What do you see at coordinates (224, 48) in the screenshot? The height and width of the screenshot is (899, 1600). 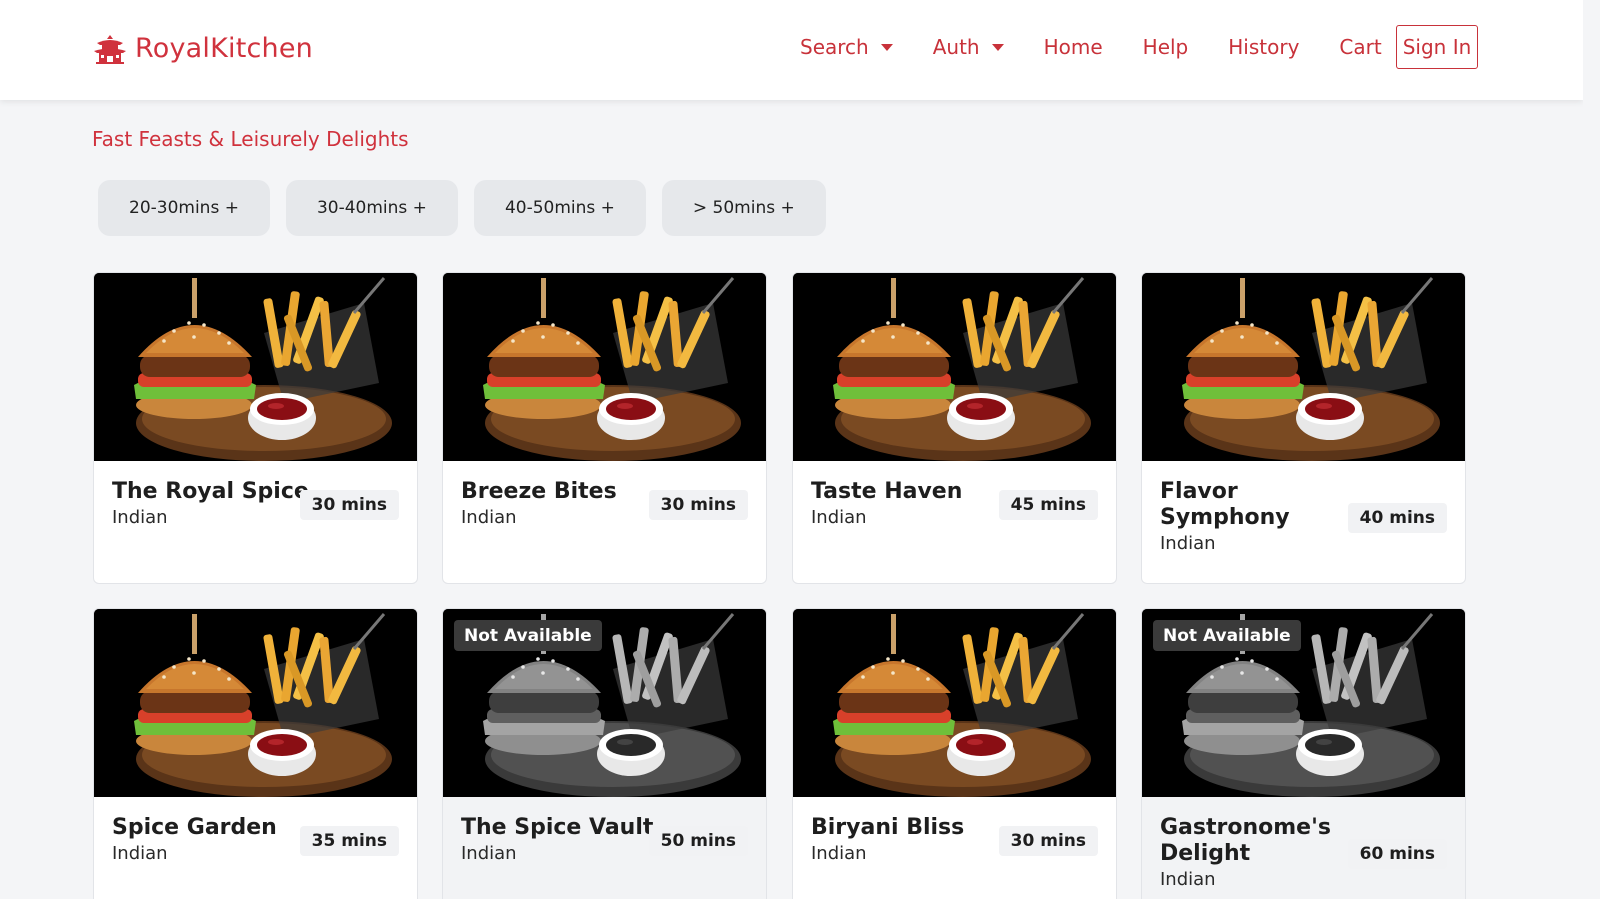 I see `brand-name: RoyalKitchen` at bounding box center [224, 48].